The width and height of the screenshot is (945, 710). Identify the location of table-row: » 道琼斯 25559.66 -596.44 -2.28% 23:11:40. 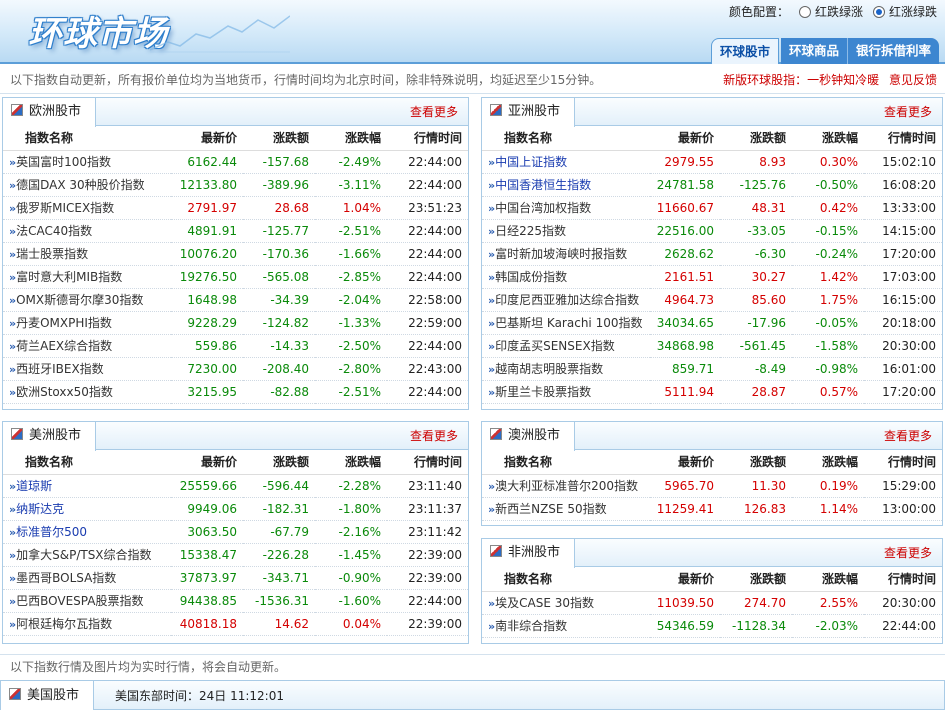
(235, 486).